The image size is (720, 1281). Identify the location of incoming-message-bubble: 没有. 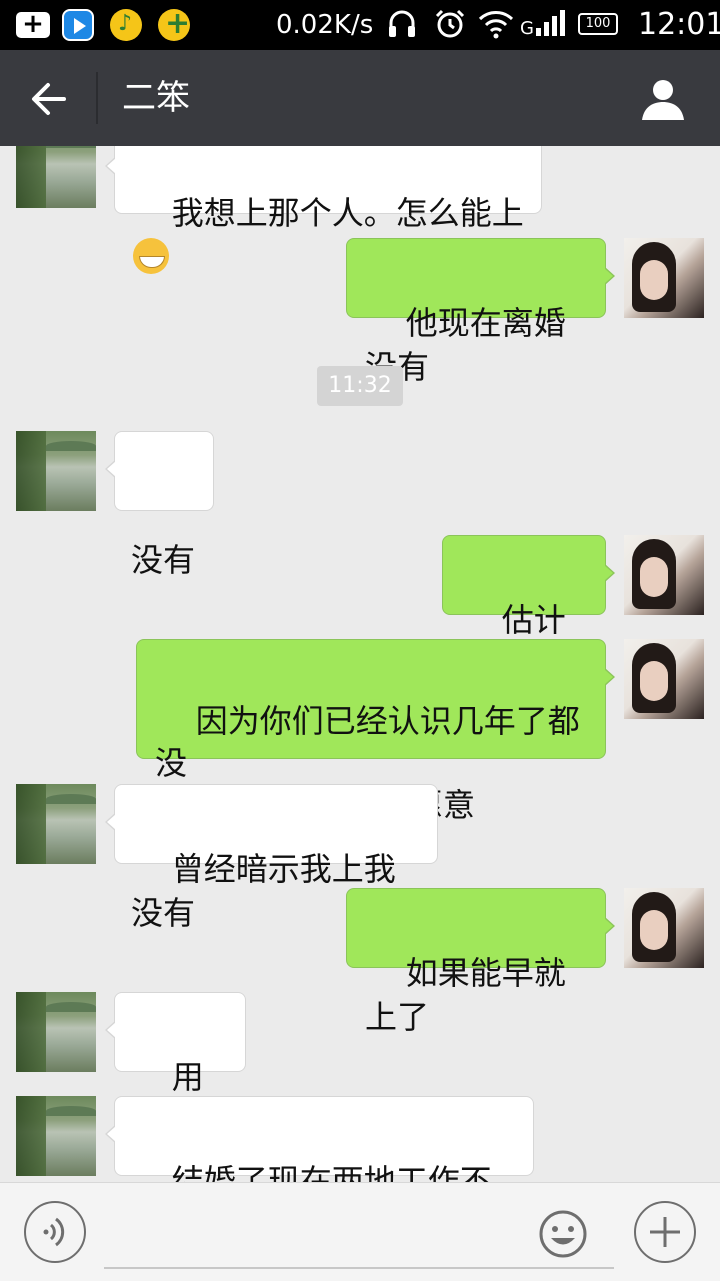
(159, 505).